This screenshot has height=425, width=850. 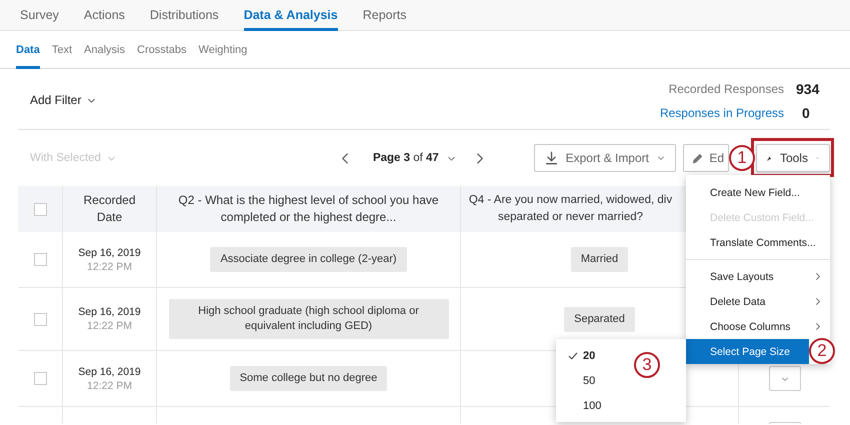 I want to click on column-header: Recorded Date, so click(x=109, y=209).